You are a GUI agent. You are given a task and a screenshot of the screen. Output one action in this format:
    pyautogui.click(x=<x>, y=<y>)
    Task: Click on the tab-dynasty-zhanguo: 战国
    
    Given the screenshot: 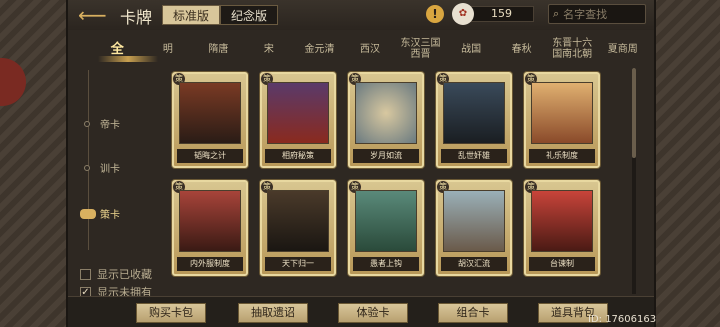 What is the action you would take?
    pyautogui.click(x=471, y=49)
    